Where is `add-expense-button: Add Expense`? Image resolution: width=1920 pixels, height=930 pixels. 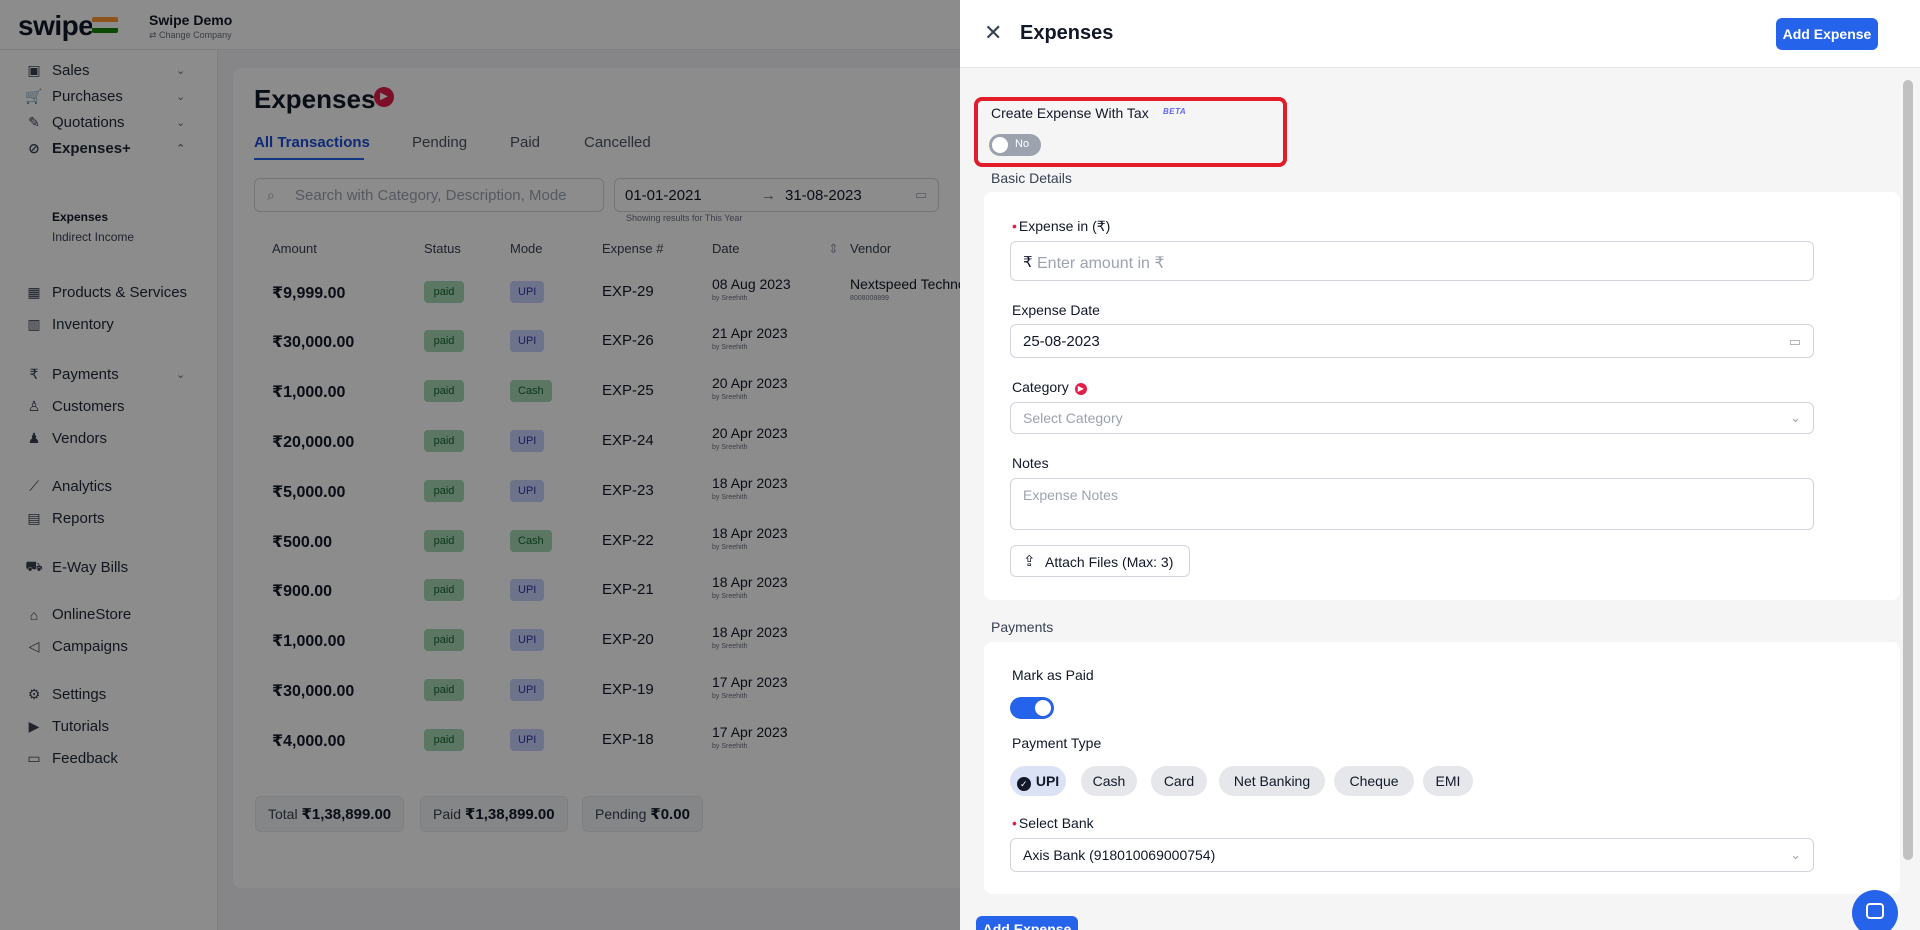
add-expense-button: Add Expense is located at coordinates (1827, 34).